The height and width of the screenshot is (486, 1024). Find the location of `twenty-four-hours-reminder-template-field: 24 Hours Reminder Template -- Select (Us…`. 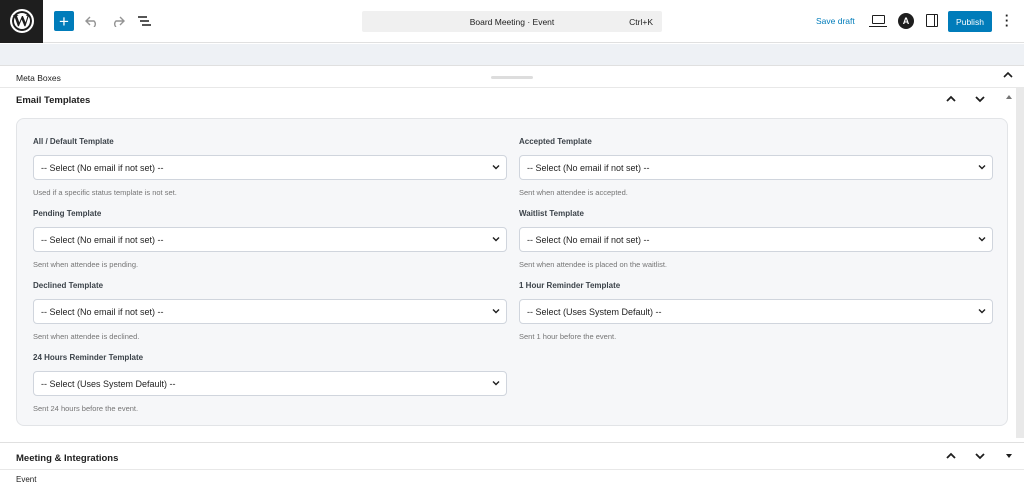

twenty-four-hours-reminder-template-field: 24 Hours Reminder Template -- Select (Us… is located at coordinates (270, 383).